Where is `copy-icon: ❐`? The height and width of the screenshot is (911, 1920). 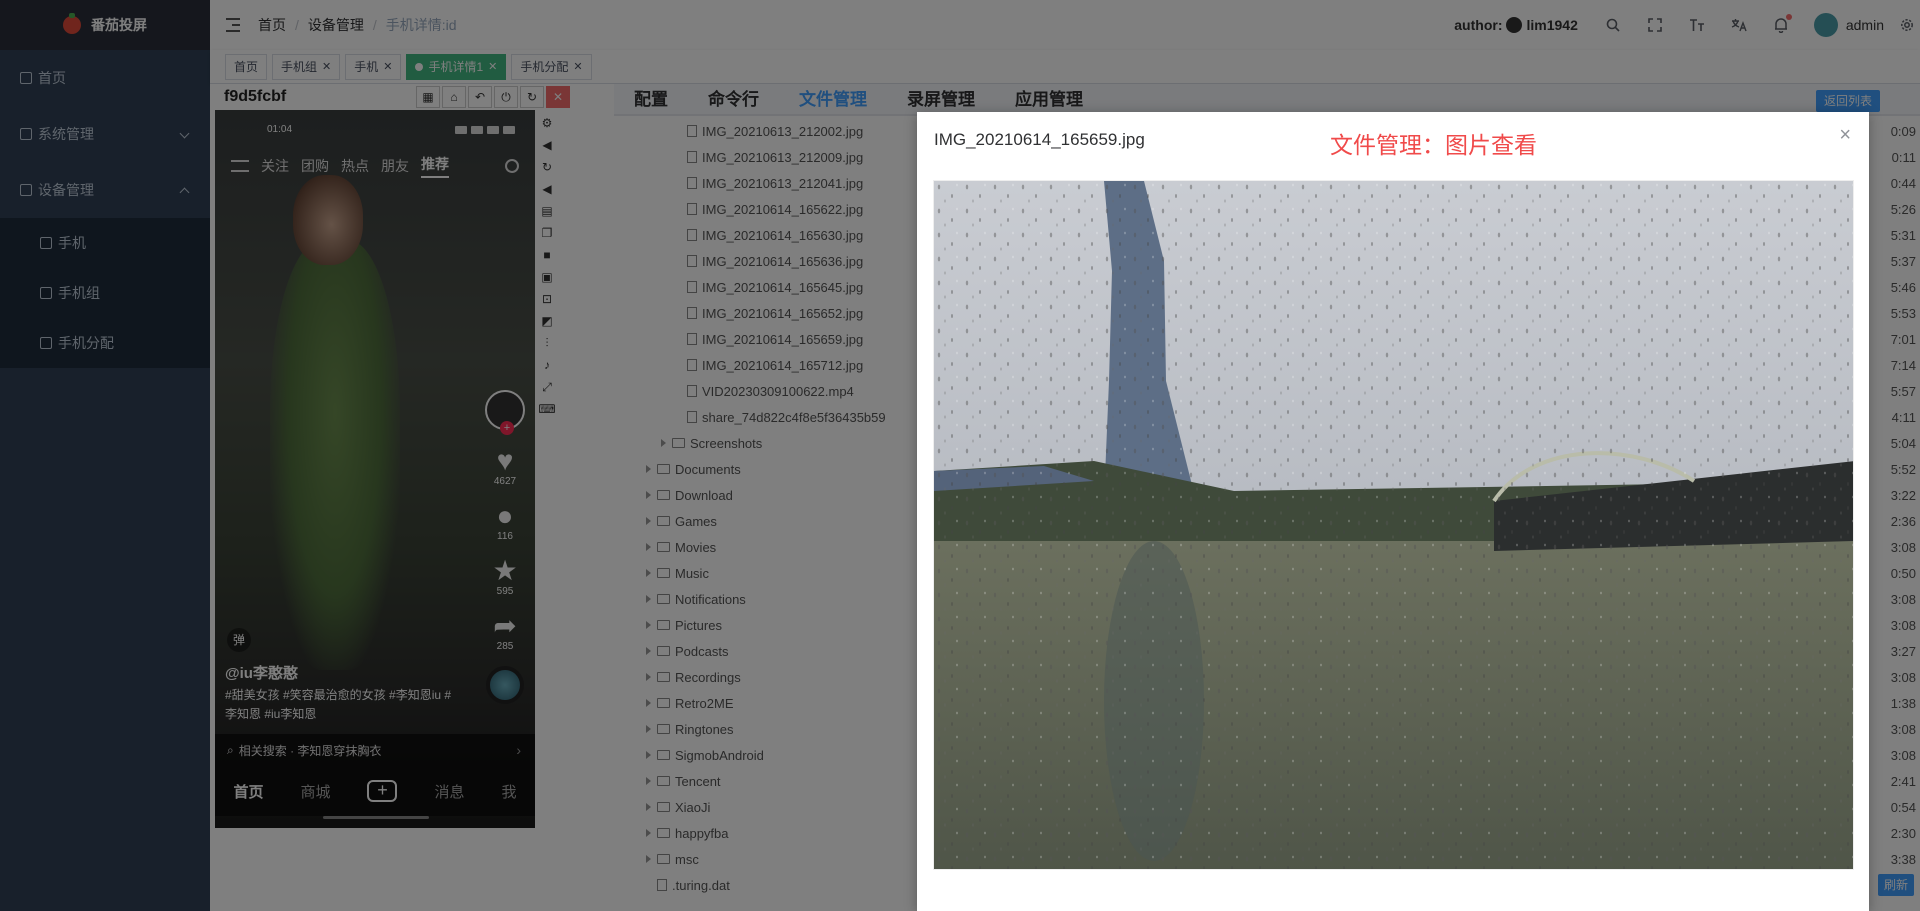 copy-icon: ❐ is located at coordinates (547, 233).